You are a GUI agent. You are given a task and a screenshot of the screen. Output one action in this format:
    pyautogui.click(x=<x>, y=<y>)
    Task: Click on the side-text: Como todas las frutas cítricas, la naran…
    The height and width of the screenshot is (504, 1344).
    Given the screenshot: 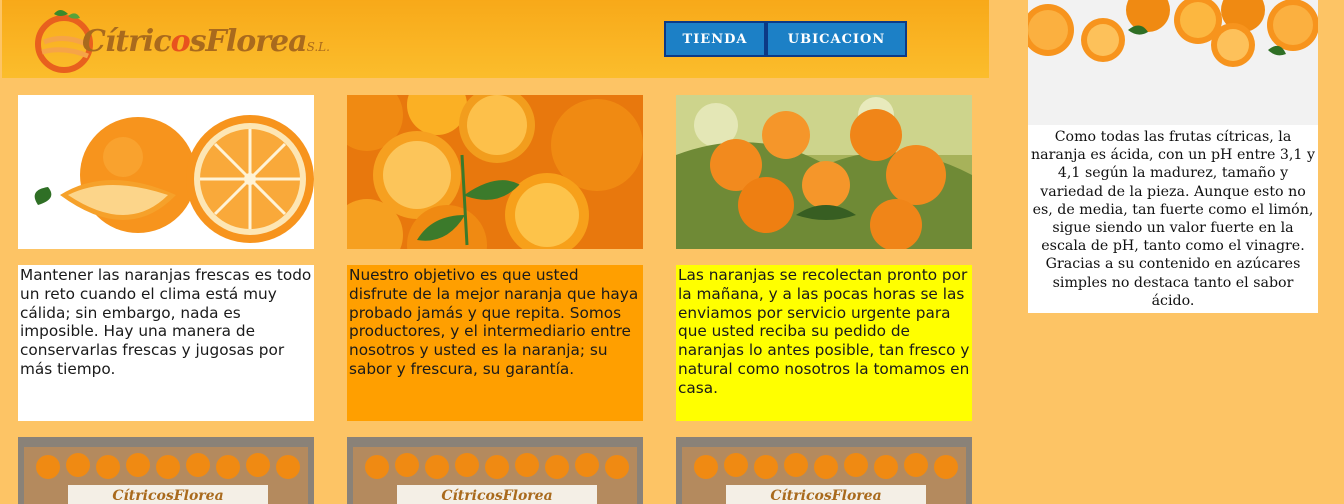 What is the action you would take?
    pyautogui.click(x=1173, y=219)
    